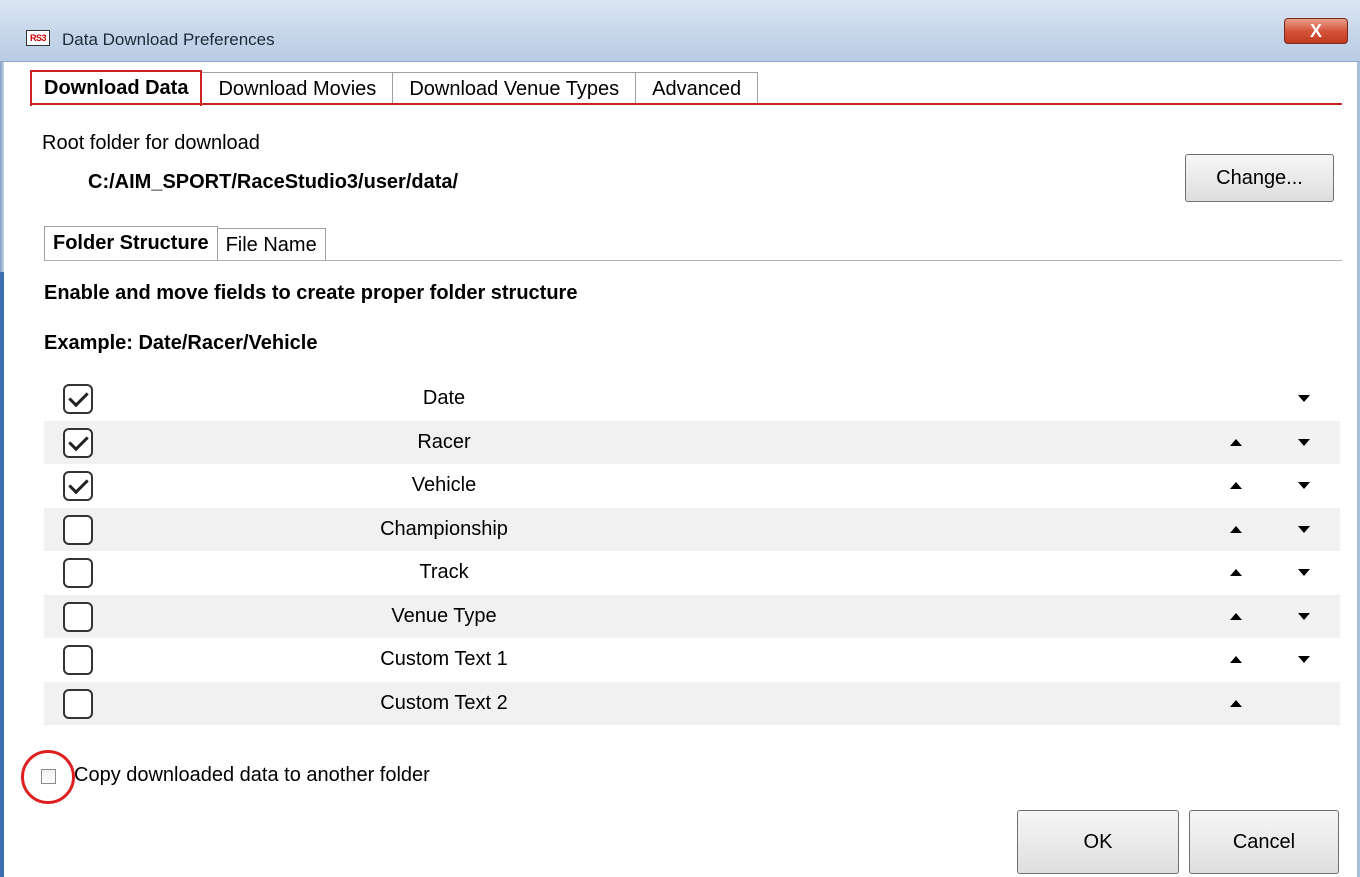 This screenshot has width=1360, height=877. I want to click on title-bar: RS3 Data Download Preferences X, so click(680, 31).